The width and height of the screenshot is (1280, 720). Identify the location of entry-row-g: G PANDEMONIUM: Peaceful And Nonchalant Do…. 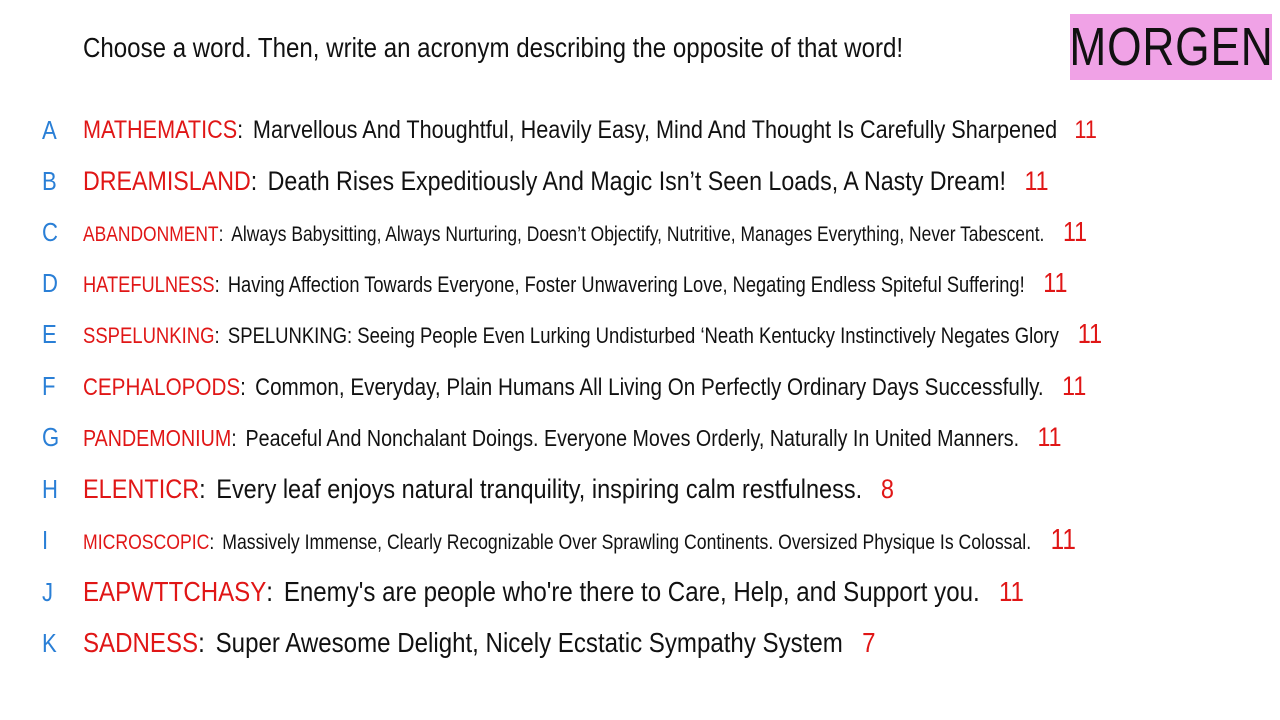
(640, 437).